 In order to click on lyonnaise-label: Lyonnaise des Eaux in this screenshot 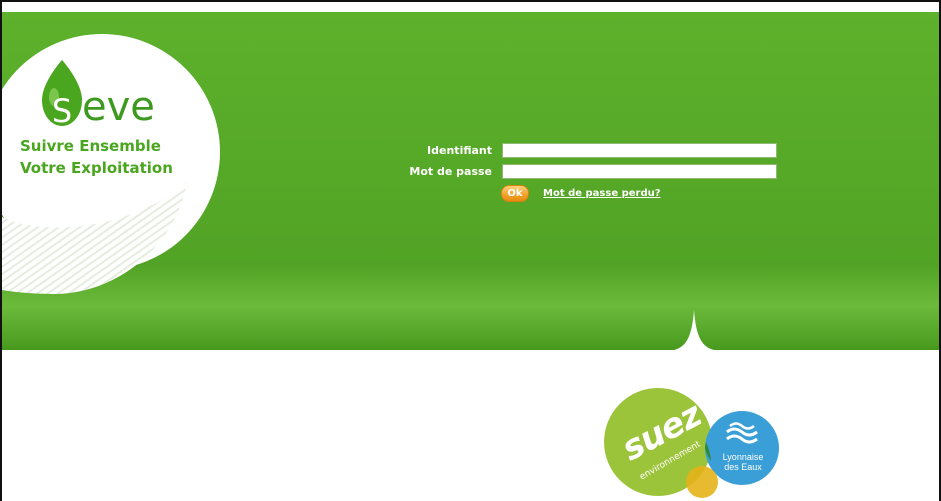, I will do `click(743, 462)`.